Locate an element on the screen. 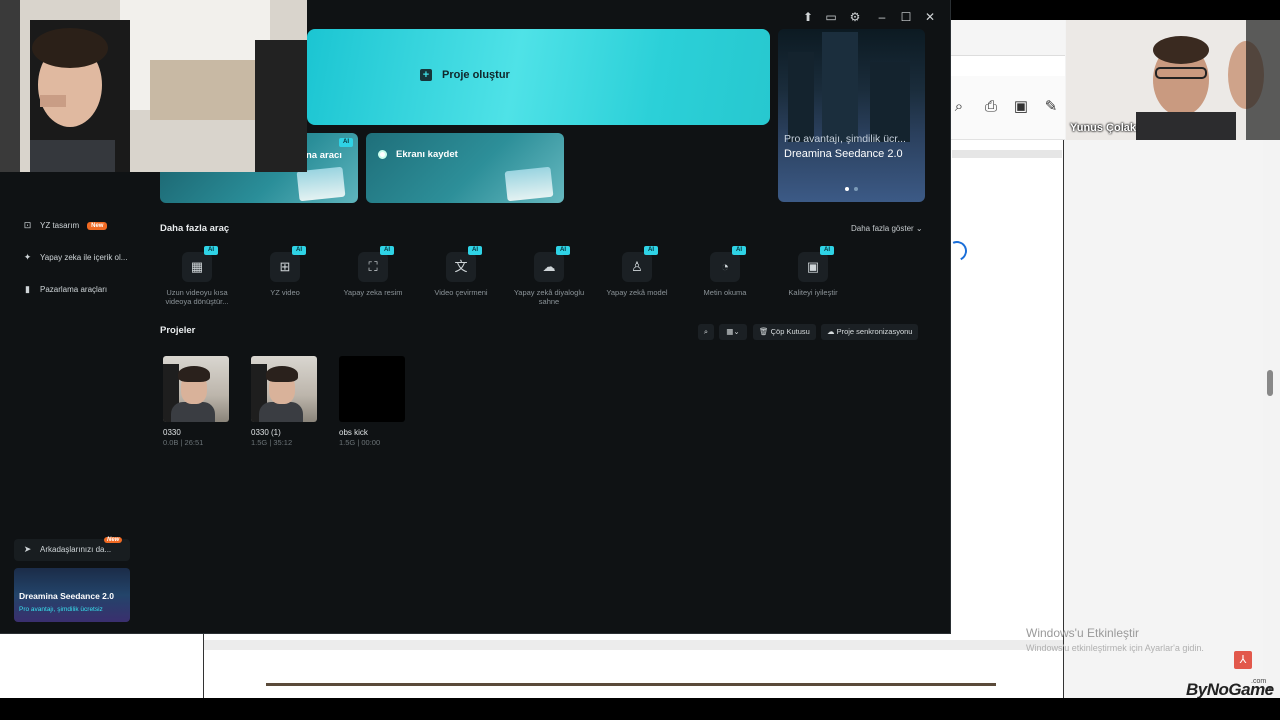 The image size is (1280, 720). plus-icon: + is located at coordinates (426, 75).